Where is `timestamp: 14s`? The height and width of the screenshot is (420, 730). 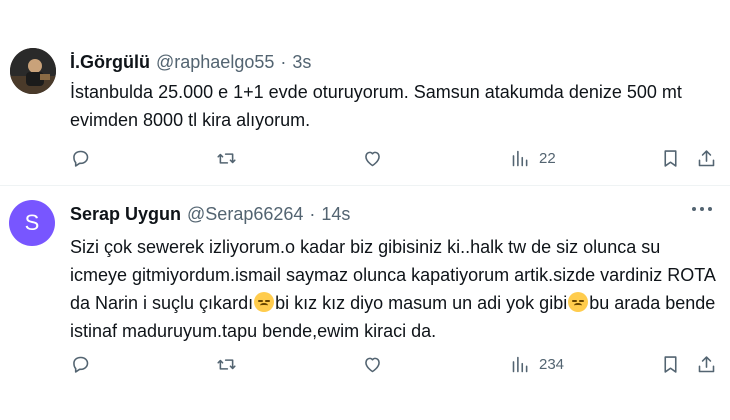
timestamp: 14s is located at coordinates (335, 214).